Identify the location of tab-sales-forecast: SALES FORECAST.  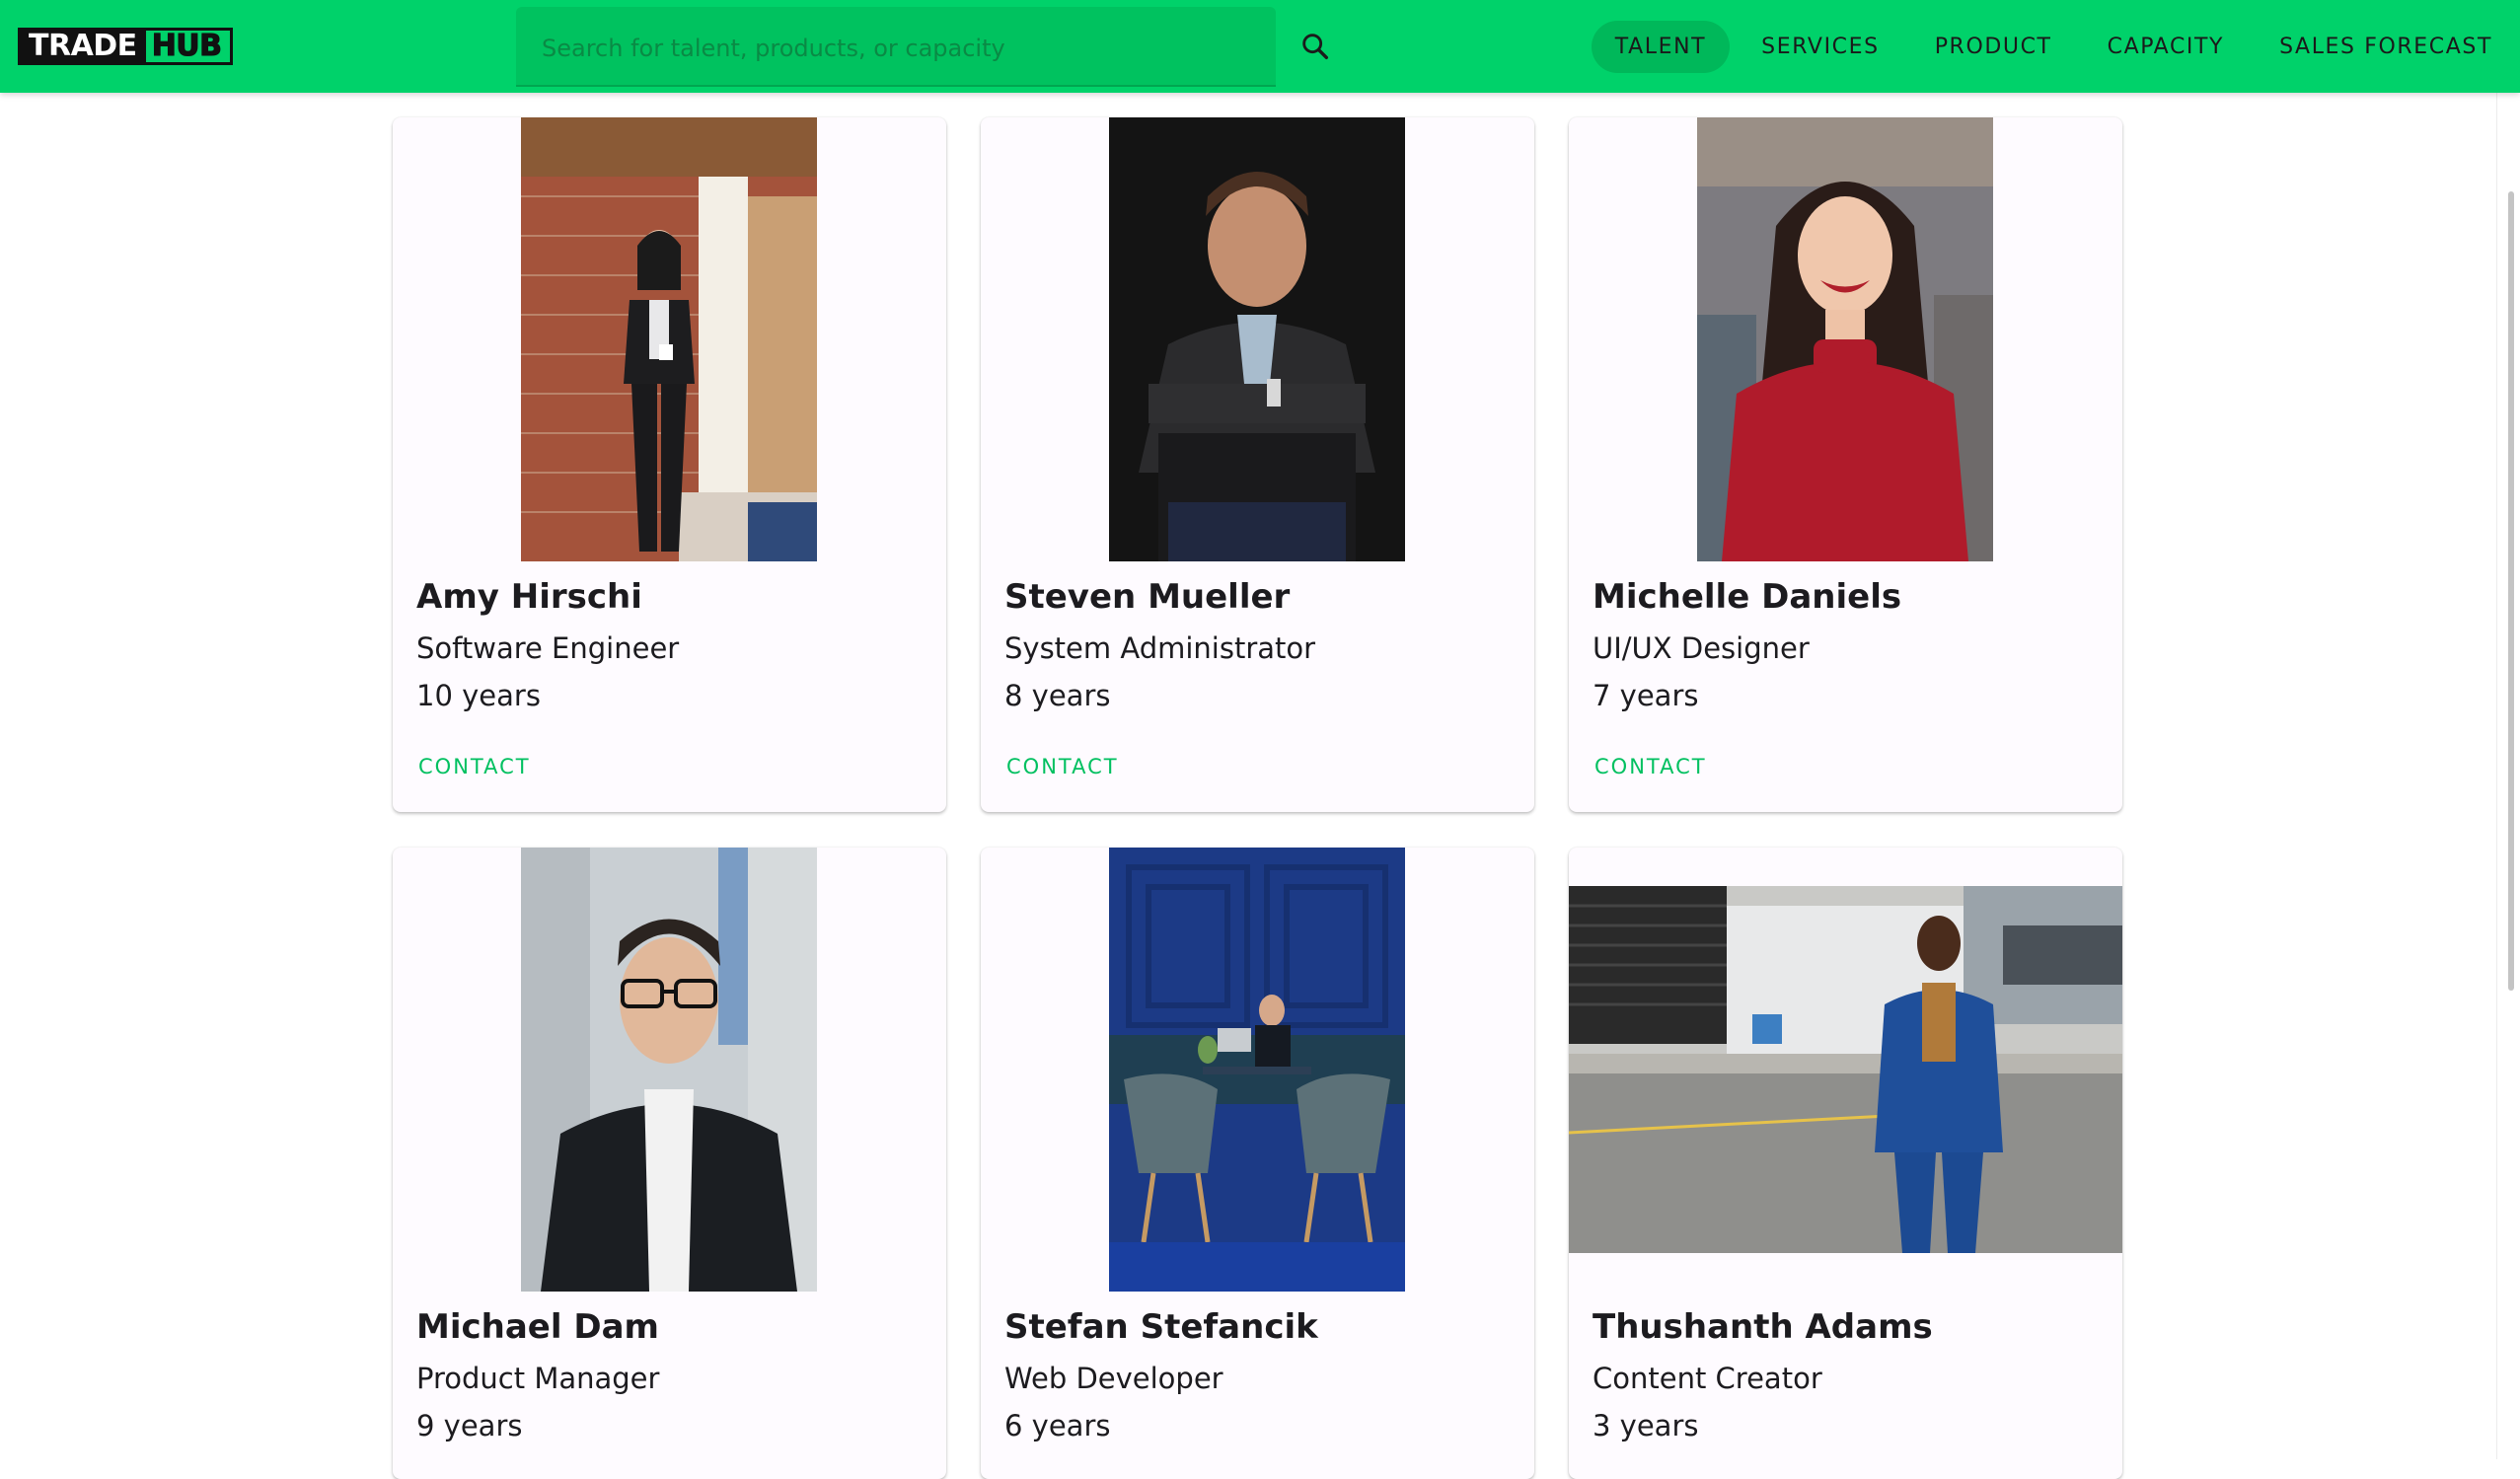
(2386, 47).